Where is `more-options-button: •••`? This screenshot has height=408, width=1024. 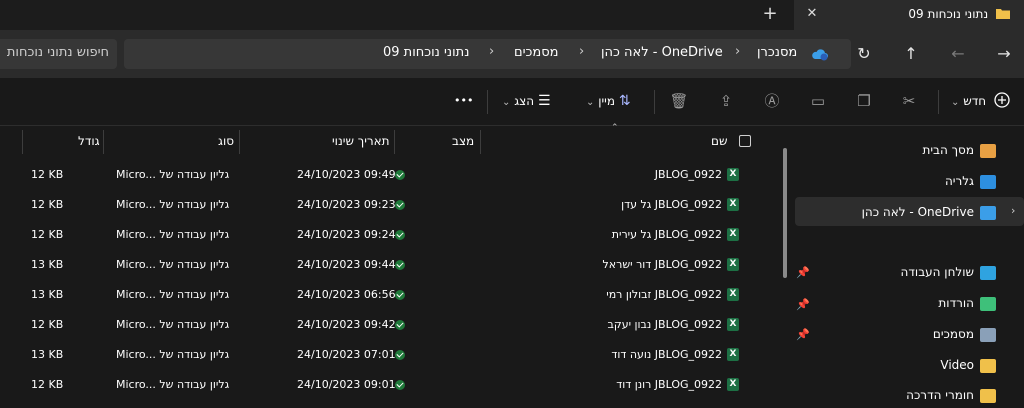 more-options-button: ••• is located at coordinates (463, 101).